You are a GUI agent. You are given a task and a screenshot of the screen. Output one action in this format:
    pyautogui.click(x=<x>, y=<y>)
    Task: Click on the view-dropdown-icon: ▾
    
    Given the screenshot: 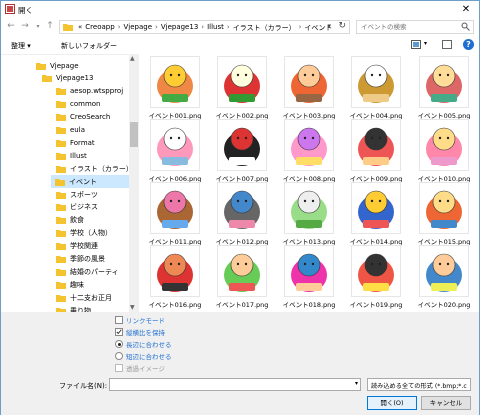 What is the action you would take?
    pyautogui.click(x=425, y=43)
    